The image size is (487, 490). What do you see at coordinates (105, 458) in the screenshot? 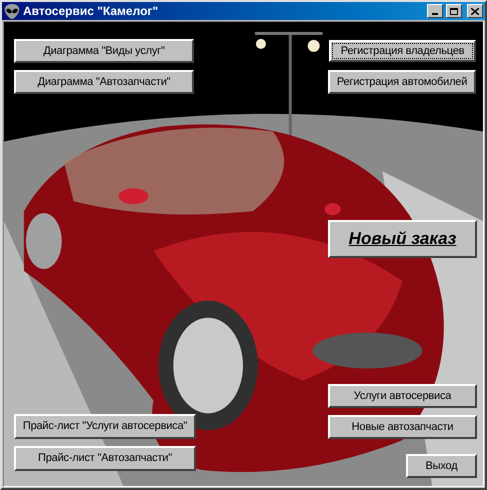
I see `menu-button: Прайс-лист "Автозапчасти"` at bounding box center [105, 458].